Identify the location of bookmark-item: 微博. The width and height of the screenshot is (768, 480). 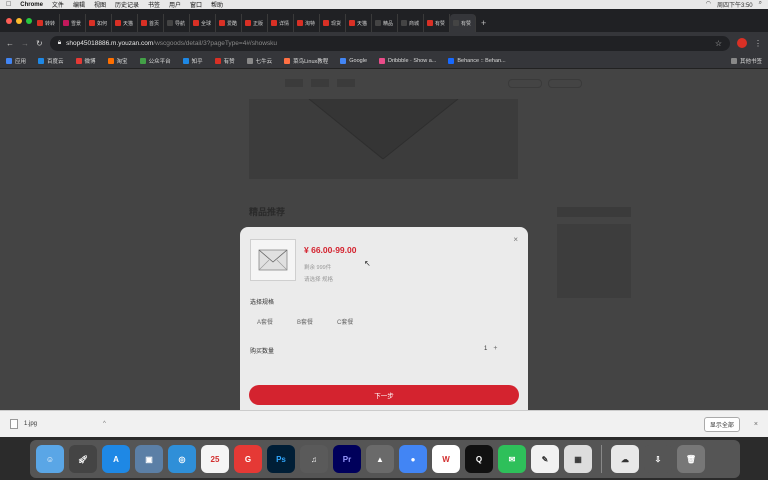
(85, 61).